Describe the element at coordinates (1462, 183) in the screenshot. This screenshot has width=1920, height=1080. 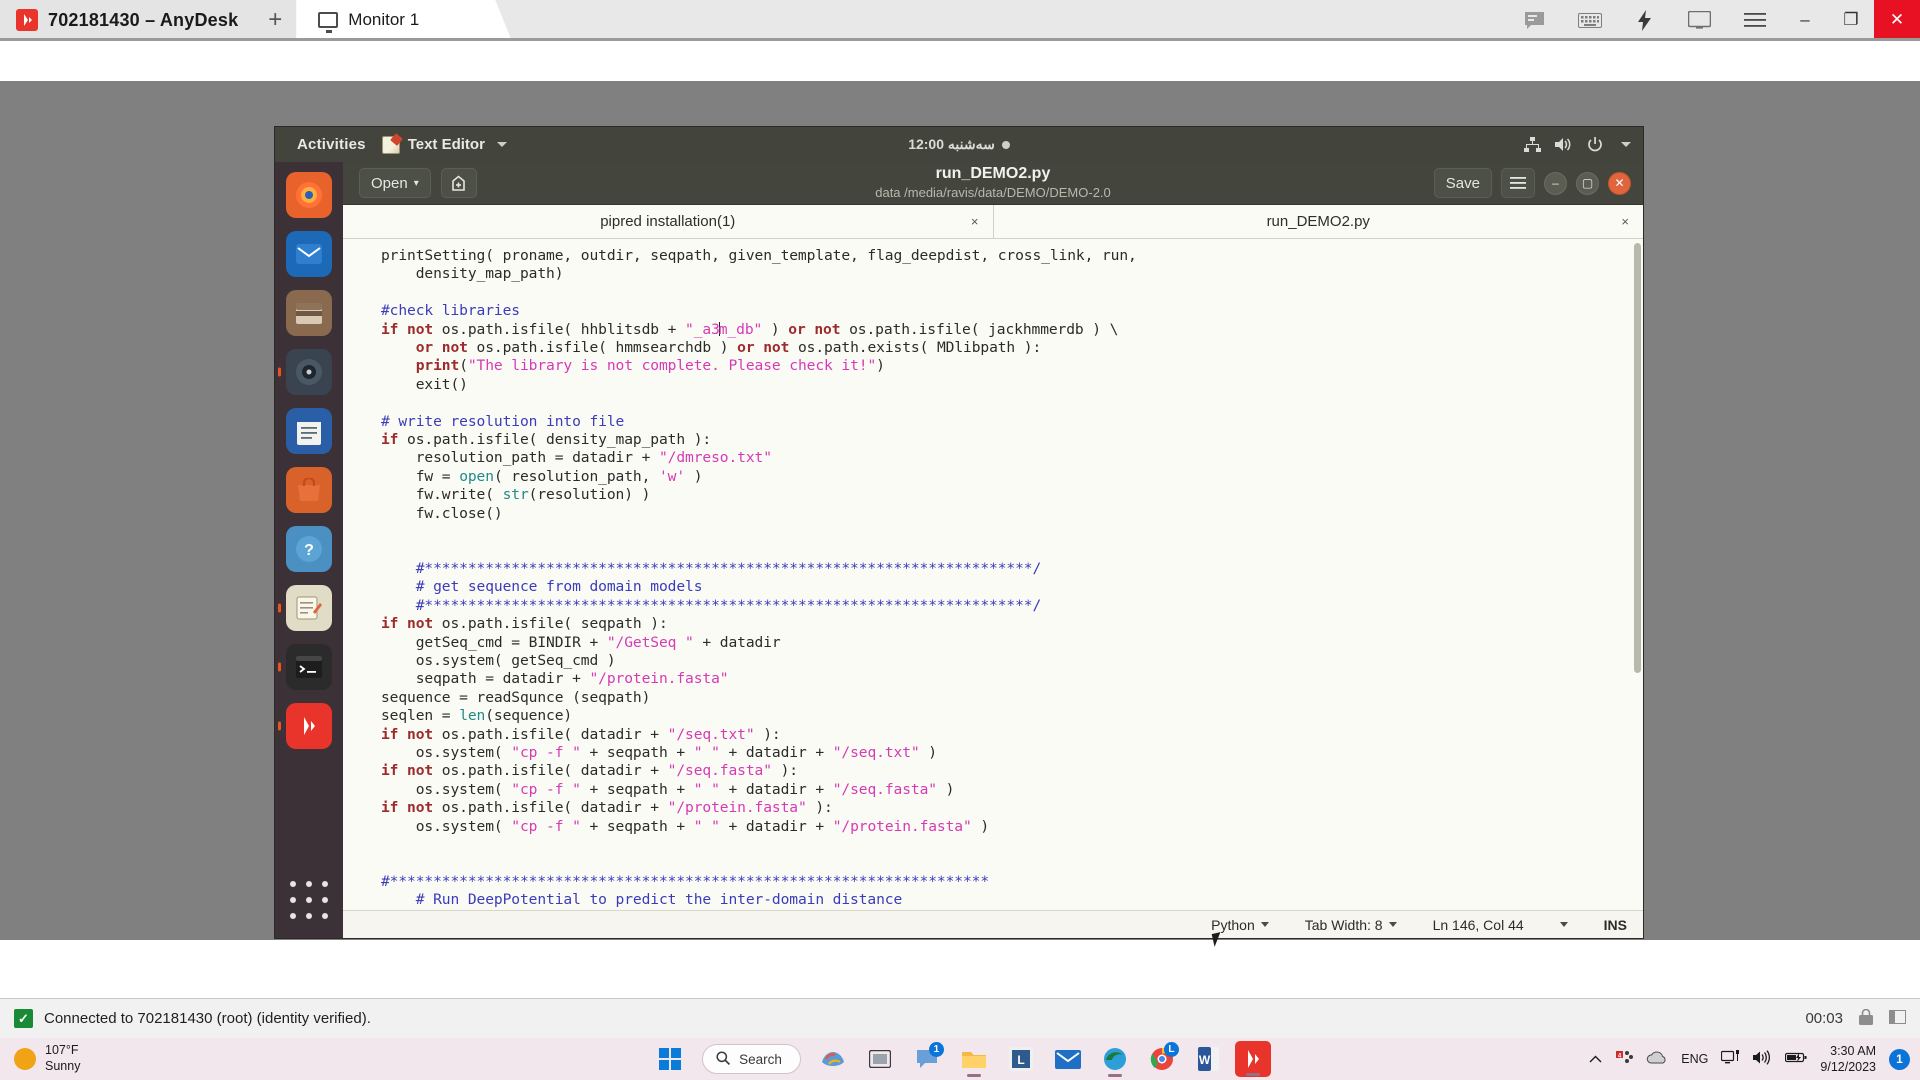
I see `save-button: Save` at that location.